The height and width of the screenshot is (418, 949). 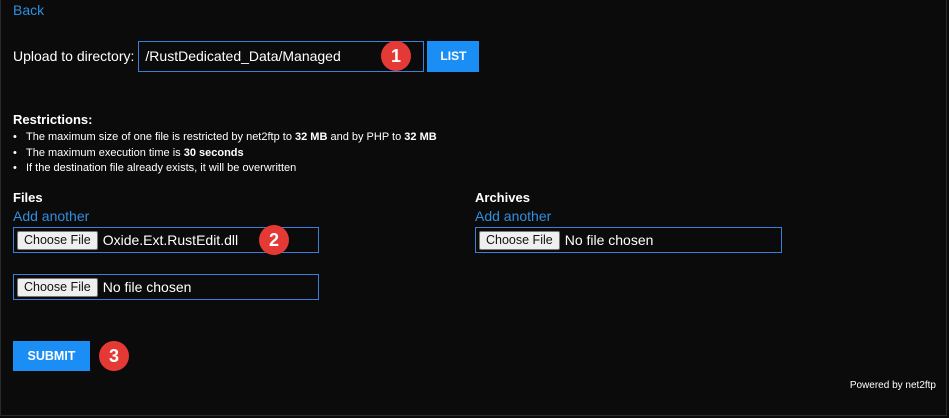 I want to click on files-heading: Files, so click(x=28, y=197).